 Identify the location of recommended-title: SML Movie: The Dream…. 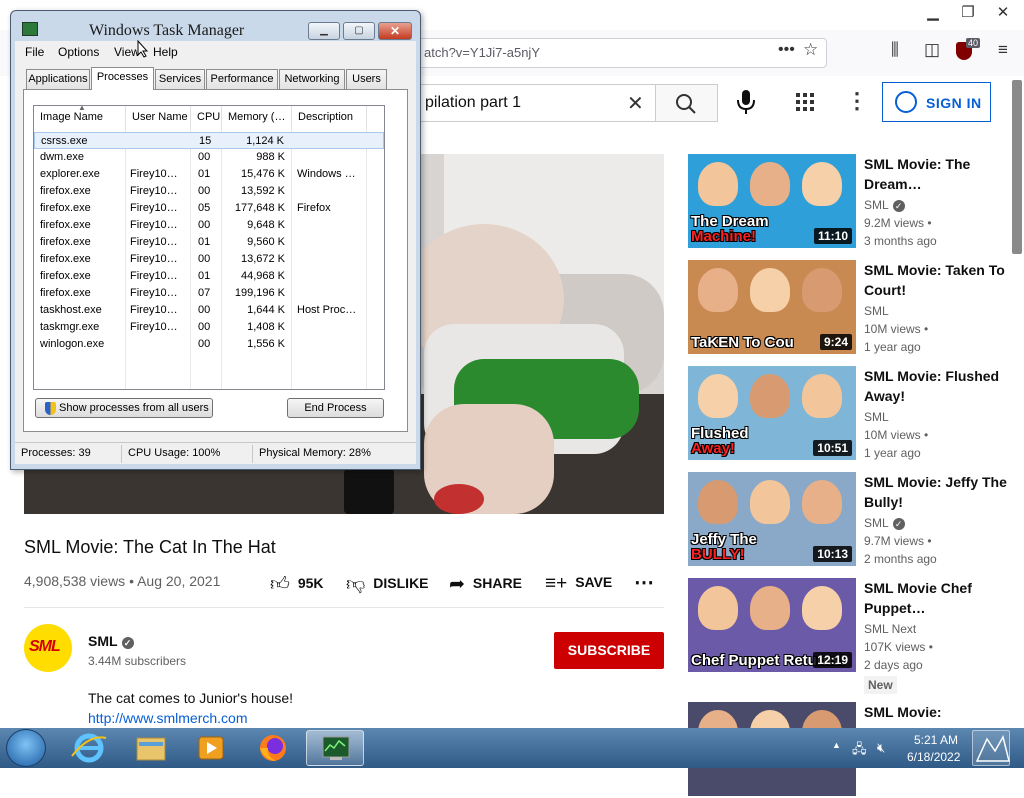
(939, 174).